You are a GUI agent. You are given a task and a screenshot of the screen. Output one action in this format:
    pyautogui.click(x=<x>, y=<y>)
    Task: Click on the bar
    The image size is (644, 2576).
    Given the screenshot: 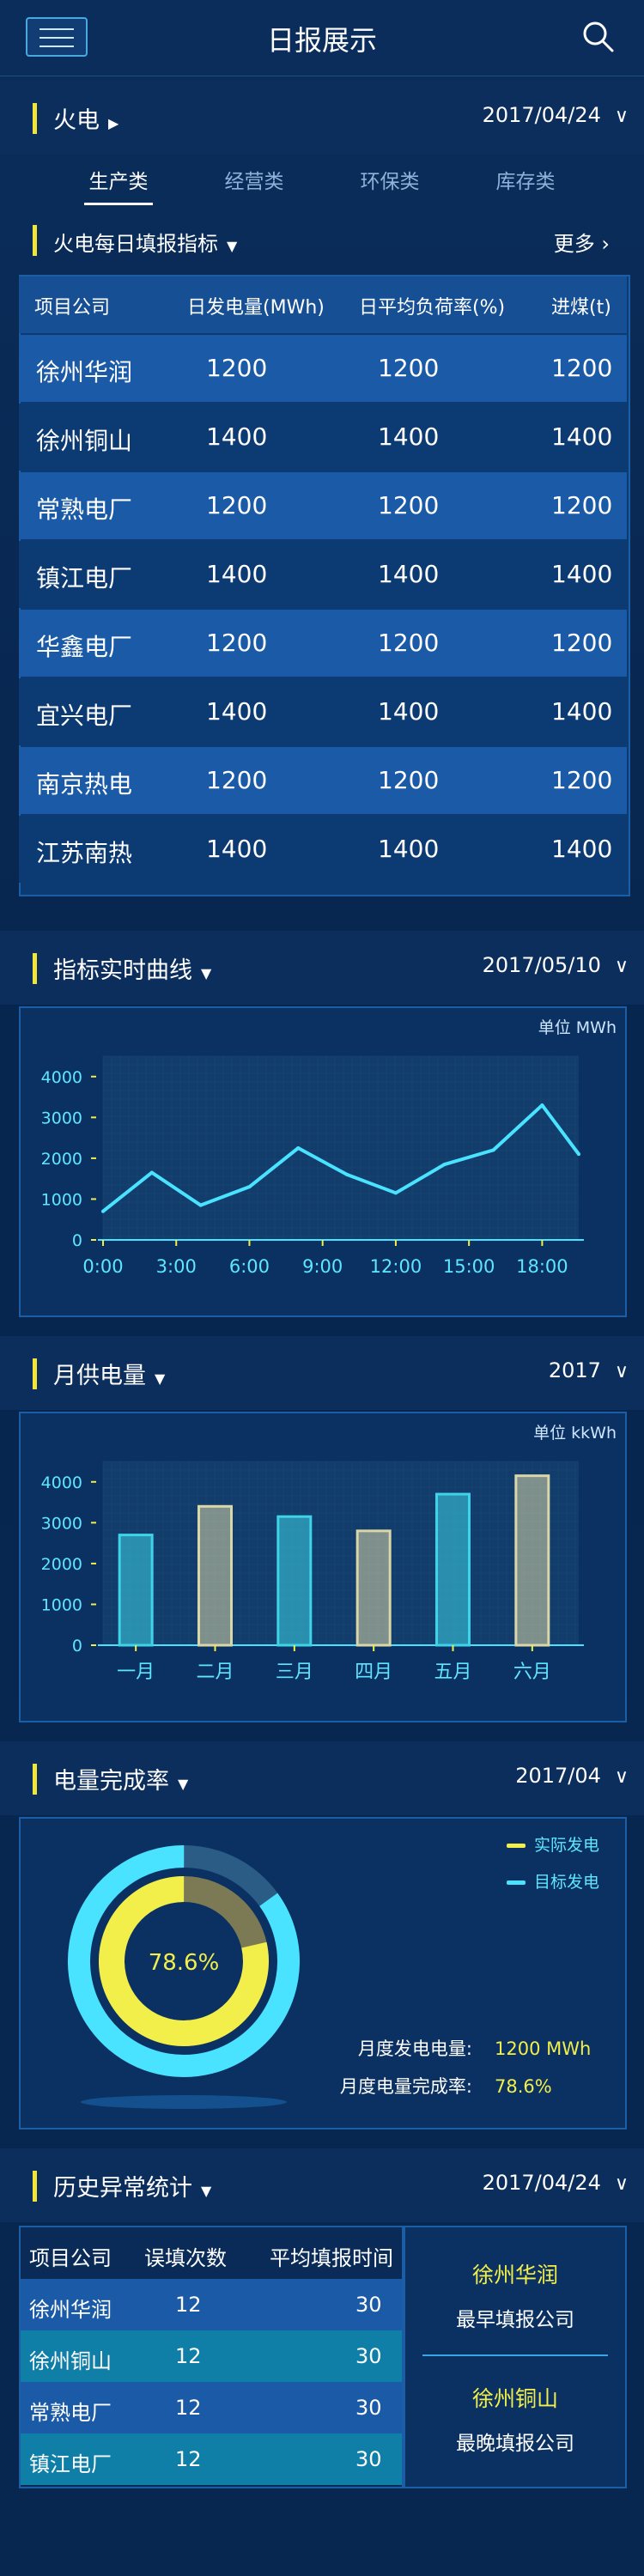 What is the action you would take?
    pyautogui.click(x=532, y=1561)
    